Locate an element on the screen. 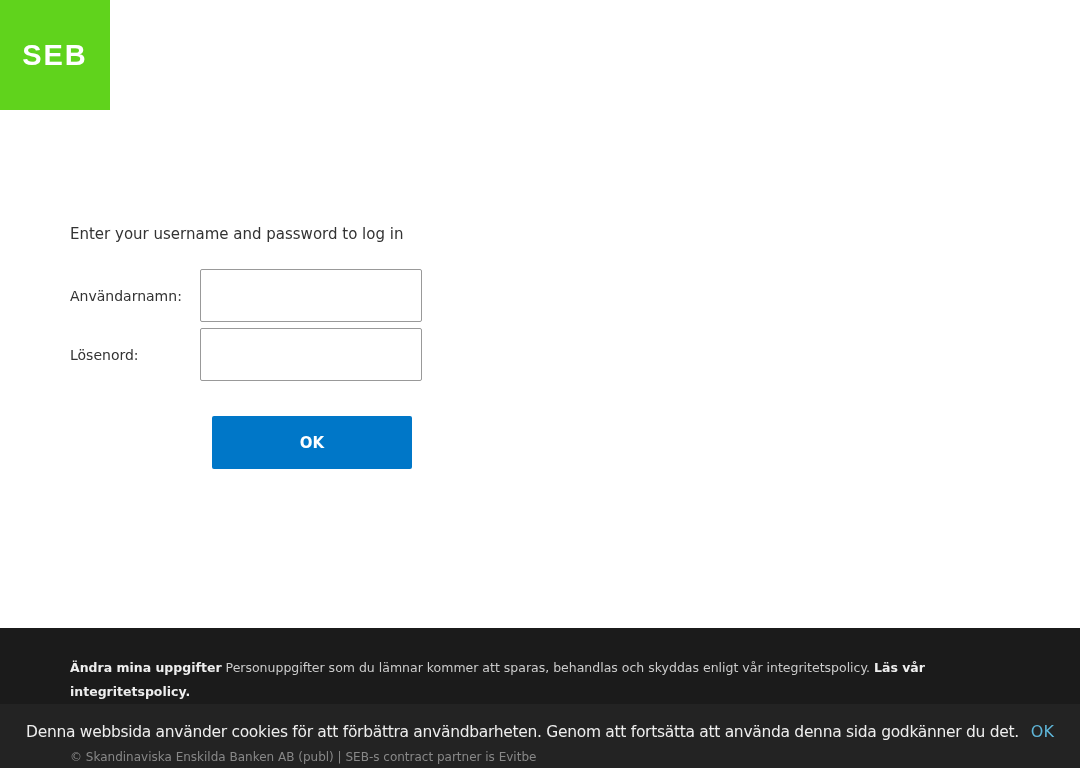 The height and width of the screenshot is (768, 1080). field-label: Användarnamn: is located at coordinates (126, 295).